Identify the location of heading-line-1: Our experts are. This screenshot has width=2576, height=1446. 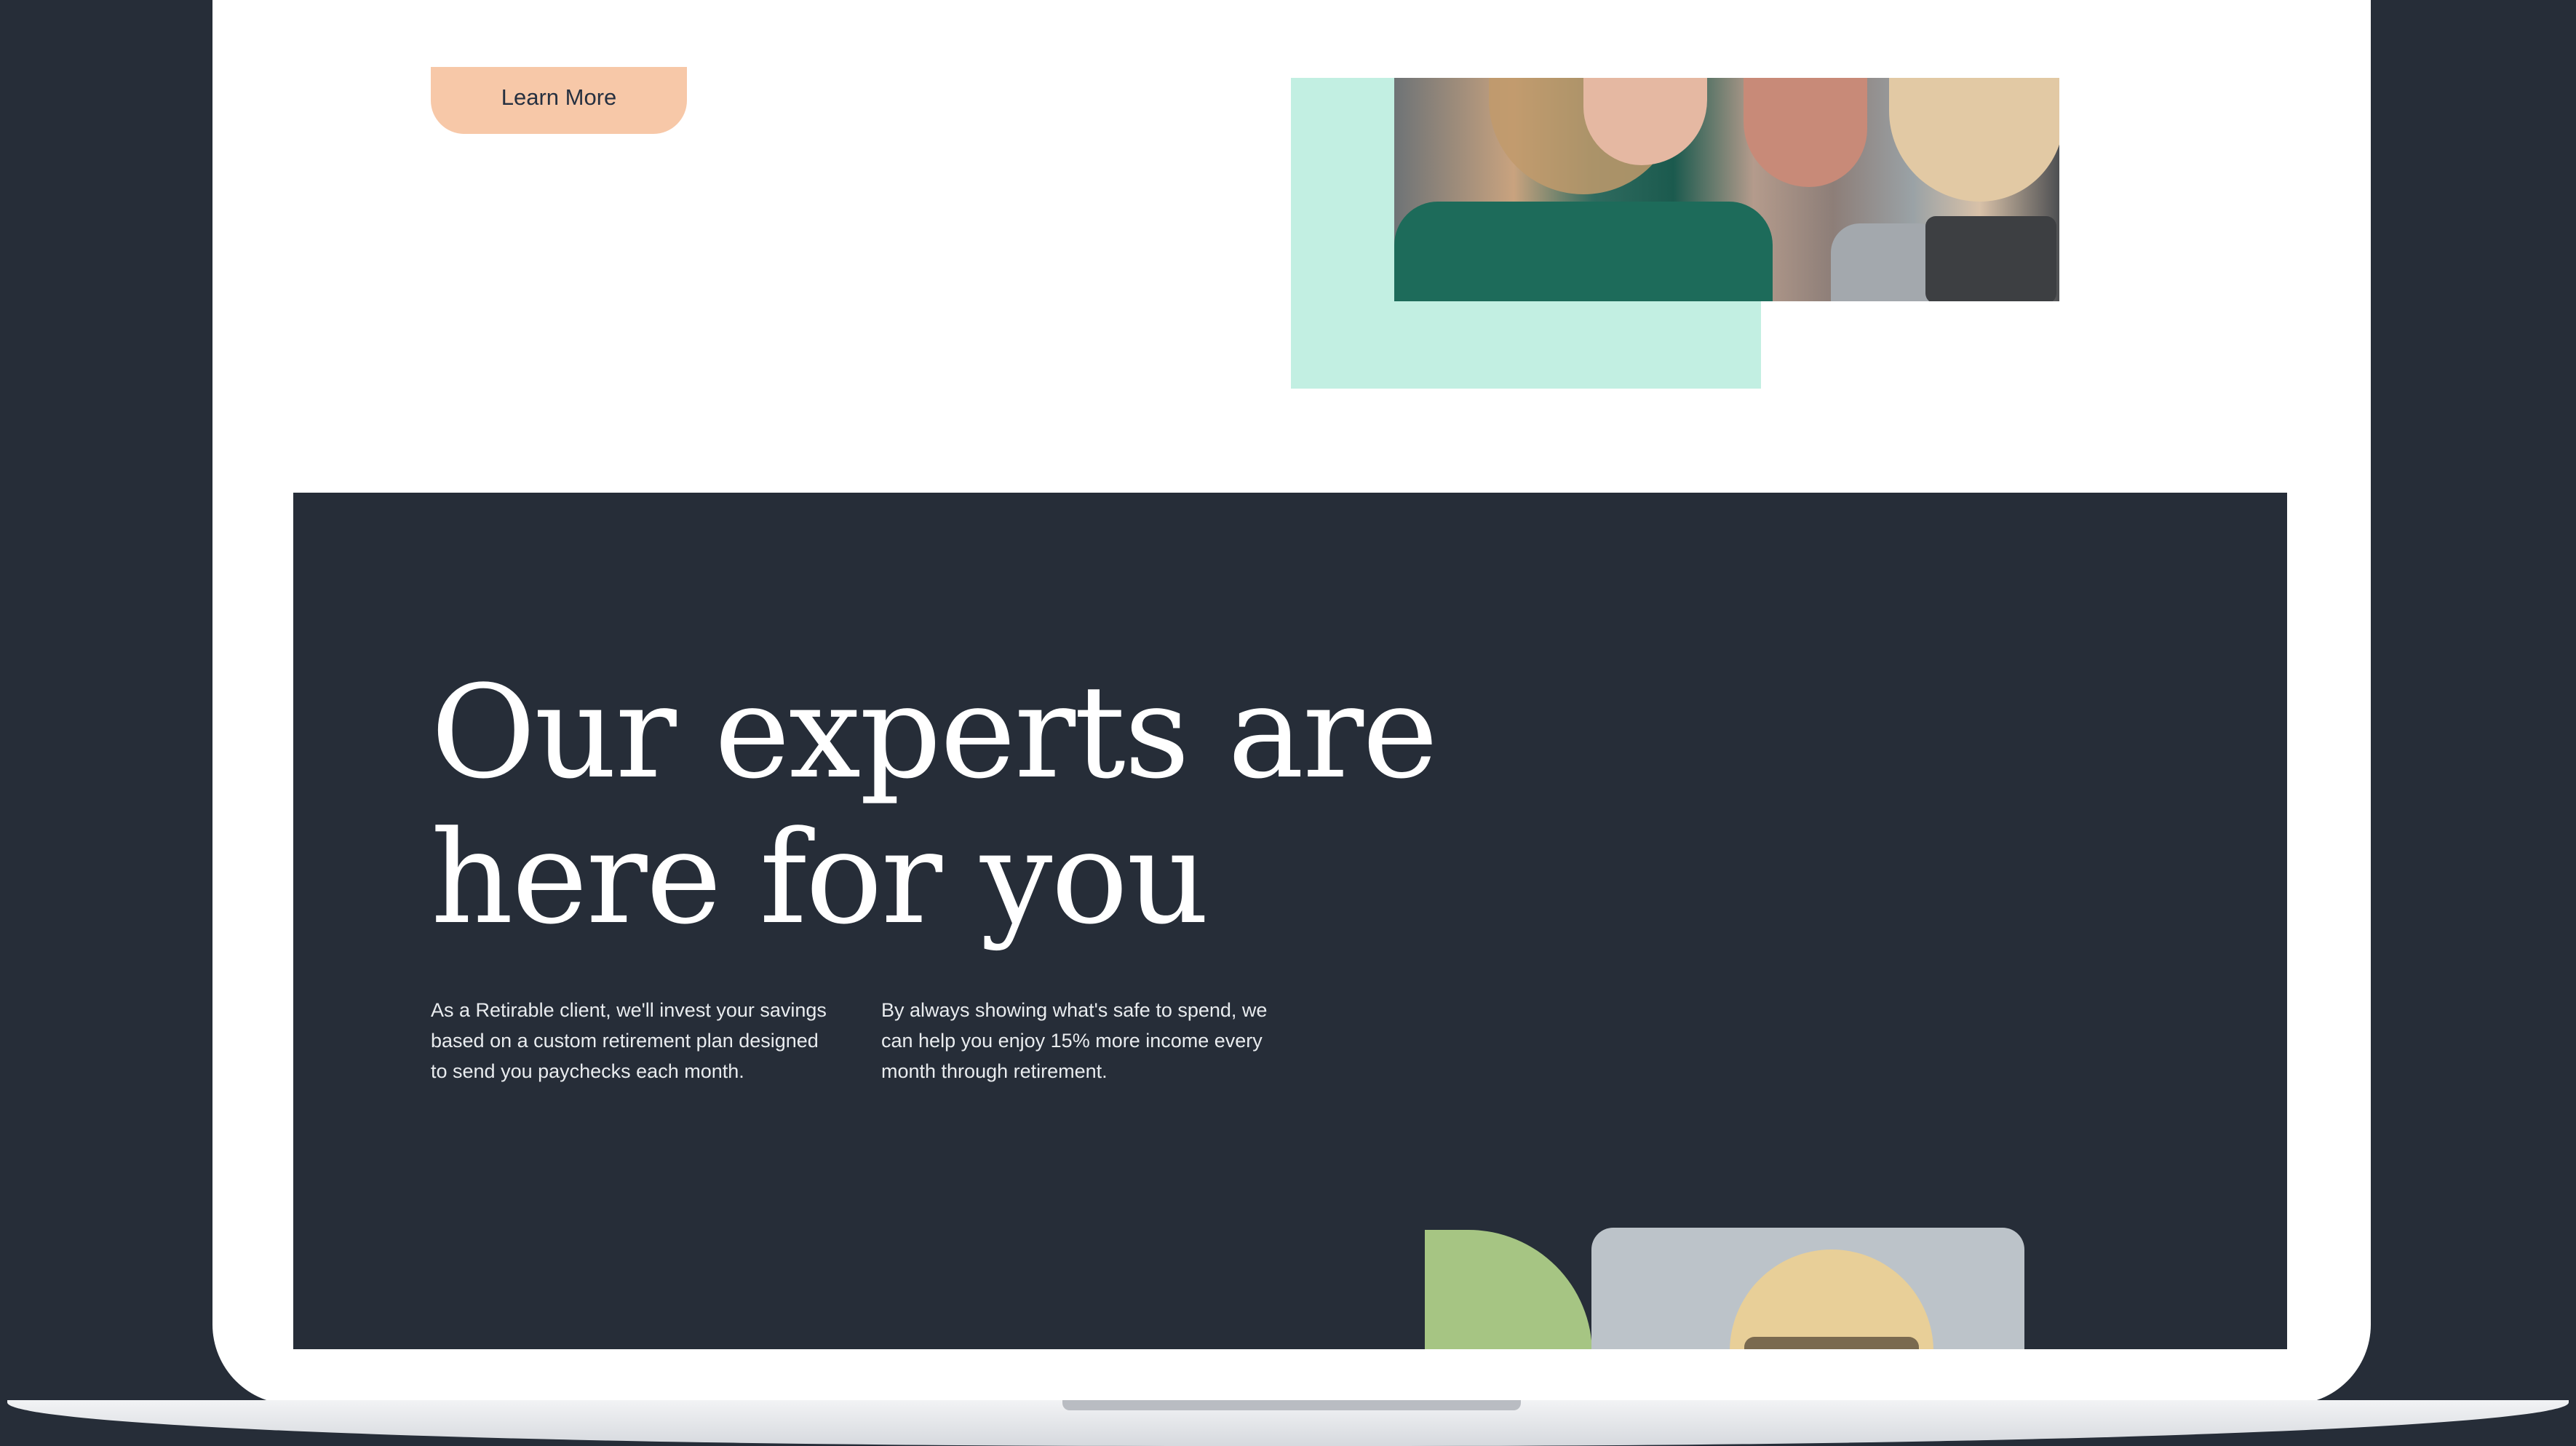
(935, 732).